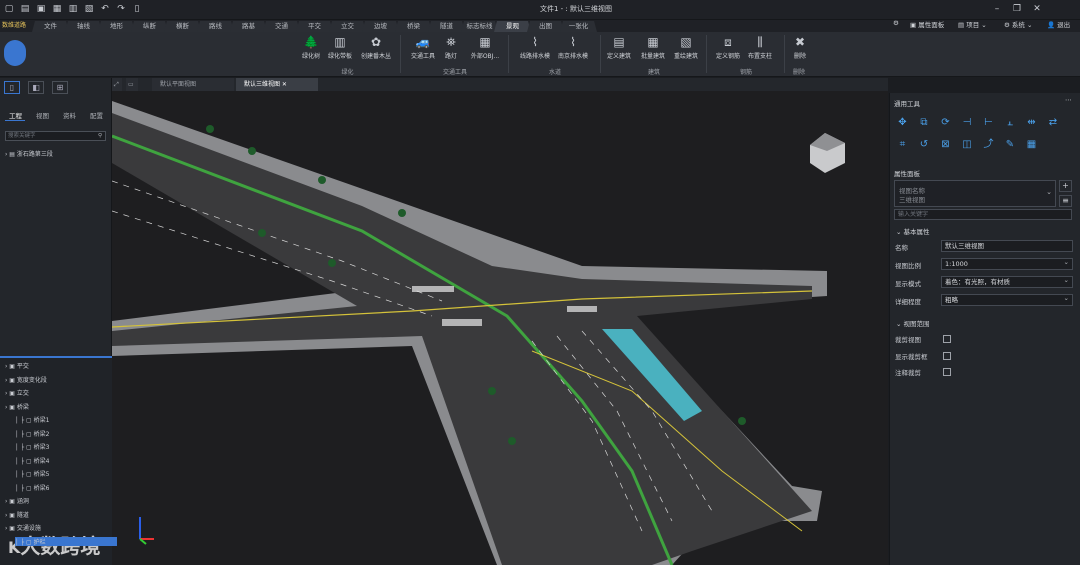 The image size is (1080, 565). What do you see at coordinates (413, 26) in the screenshot?
I see `ribbon-tab-11: 桥梁` at bounding box center [413, 26].